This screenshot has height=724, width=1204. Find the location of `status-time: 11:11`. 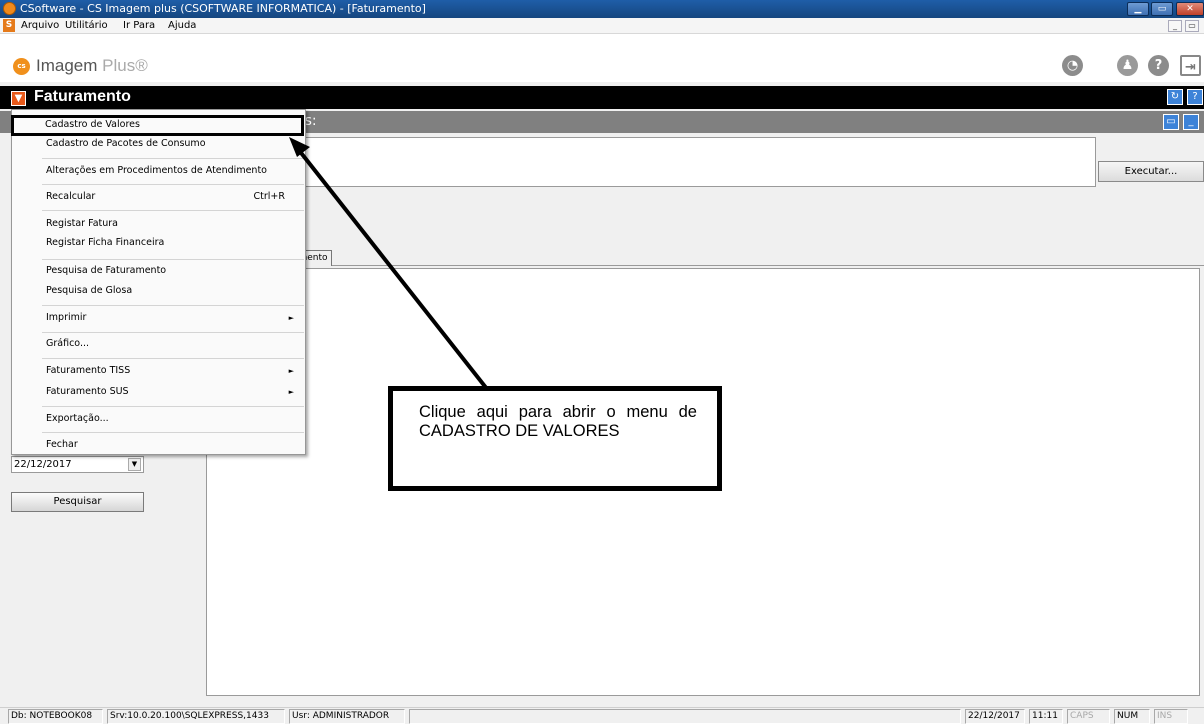

status-time: 11:11 is located at coordinates (1046, 716).